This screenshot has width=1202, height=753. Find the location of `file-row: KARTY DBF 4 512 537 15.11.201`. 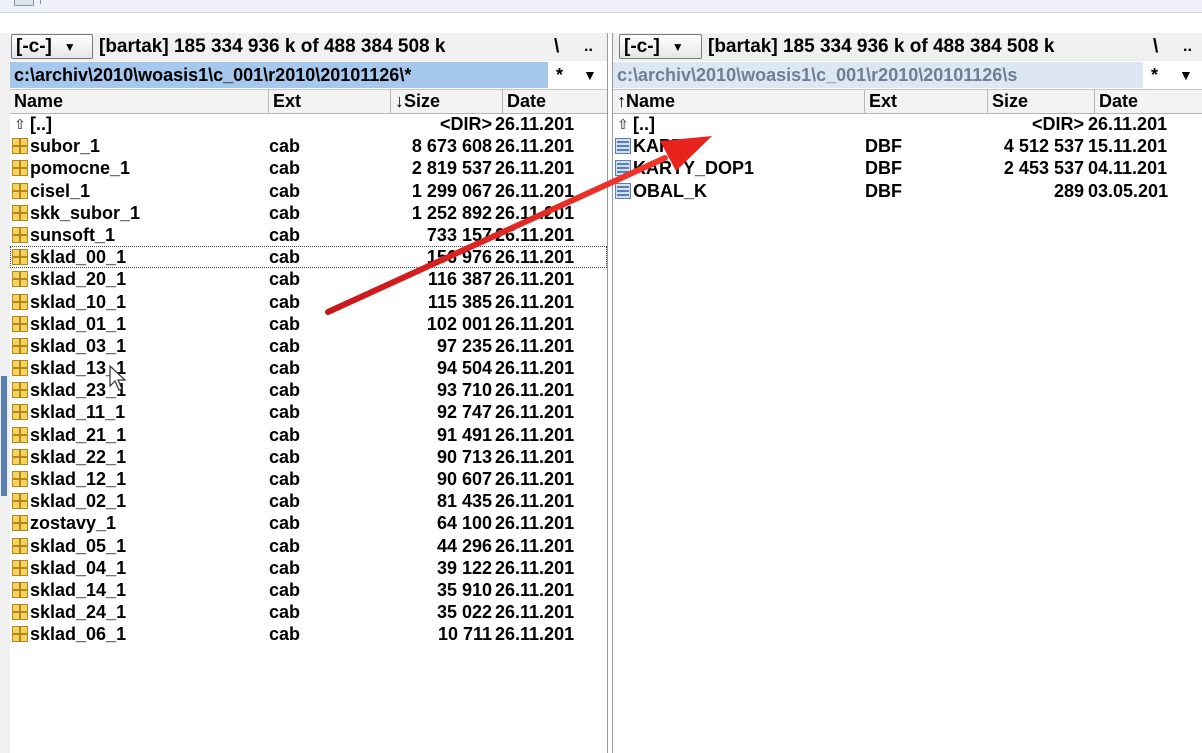

file-row: KARTY DBF 4 512 537 15.11.201 is located at coordinates (907, 146).